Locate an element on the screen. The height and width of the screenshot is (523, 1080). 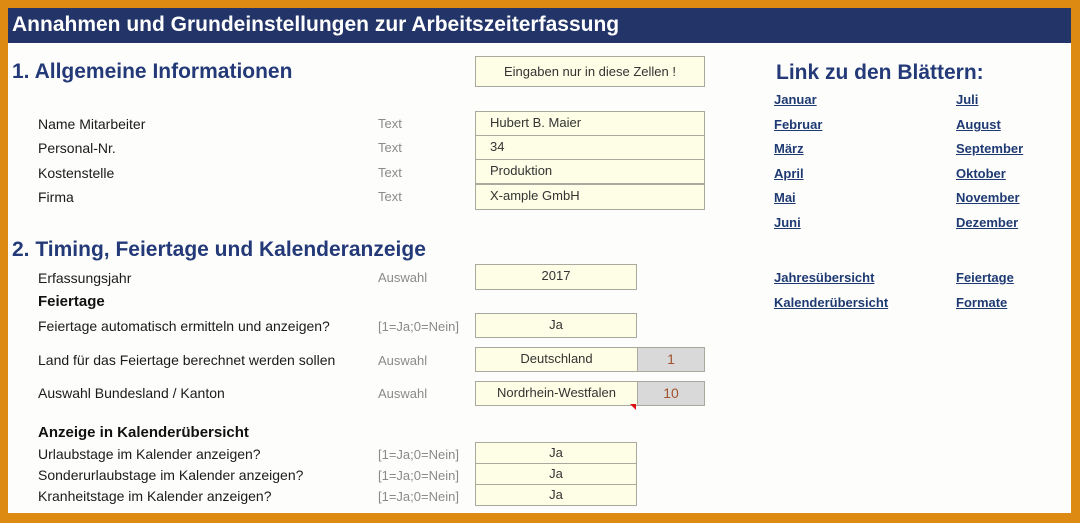
special-leave-field: Ja is located at coordinates (556, 474).